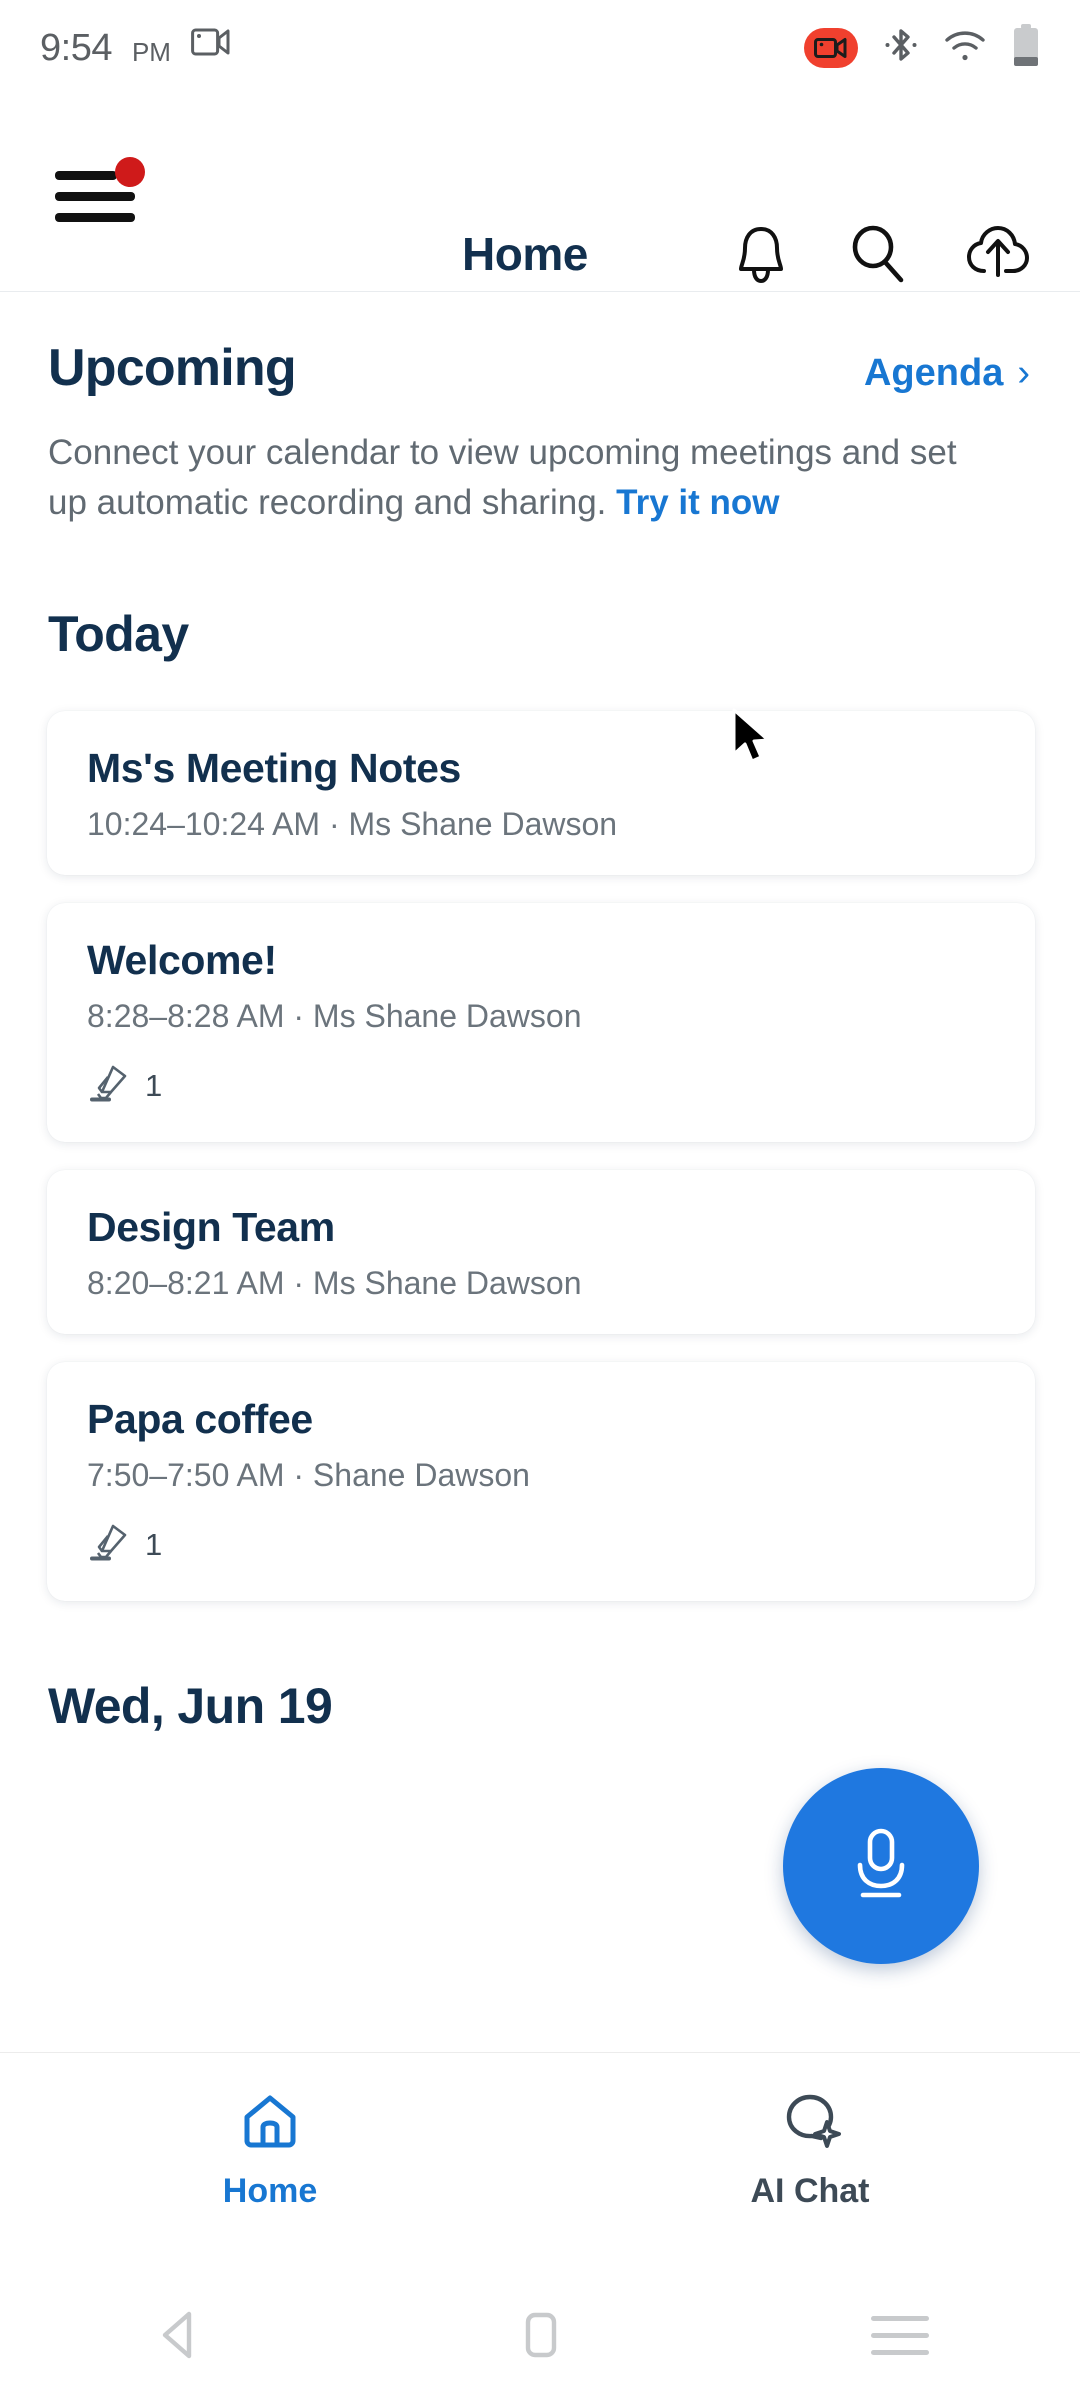  Describe the element at coordinates (540, 48) in the screenshot. I see `status-bar: 9:54 PM` at that location.